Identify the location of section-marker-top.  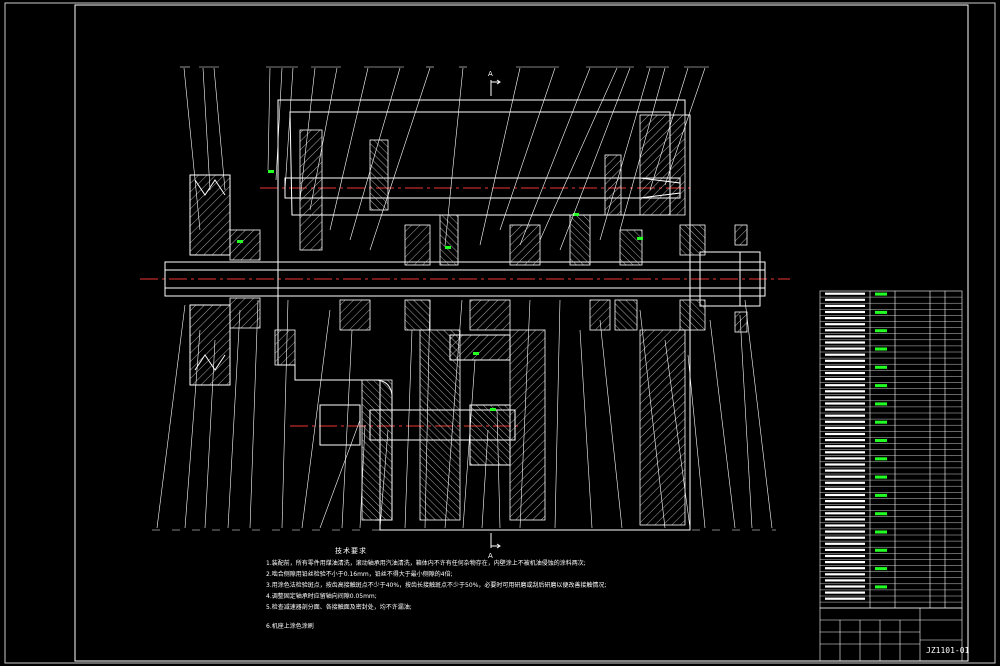
(495, 87).